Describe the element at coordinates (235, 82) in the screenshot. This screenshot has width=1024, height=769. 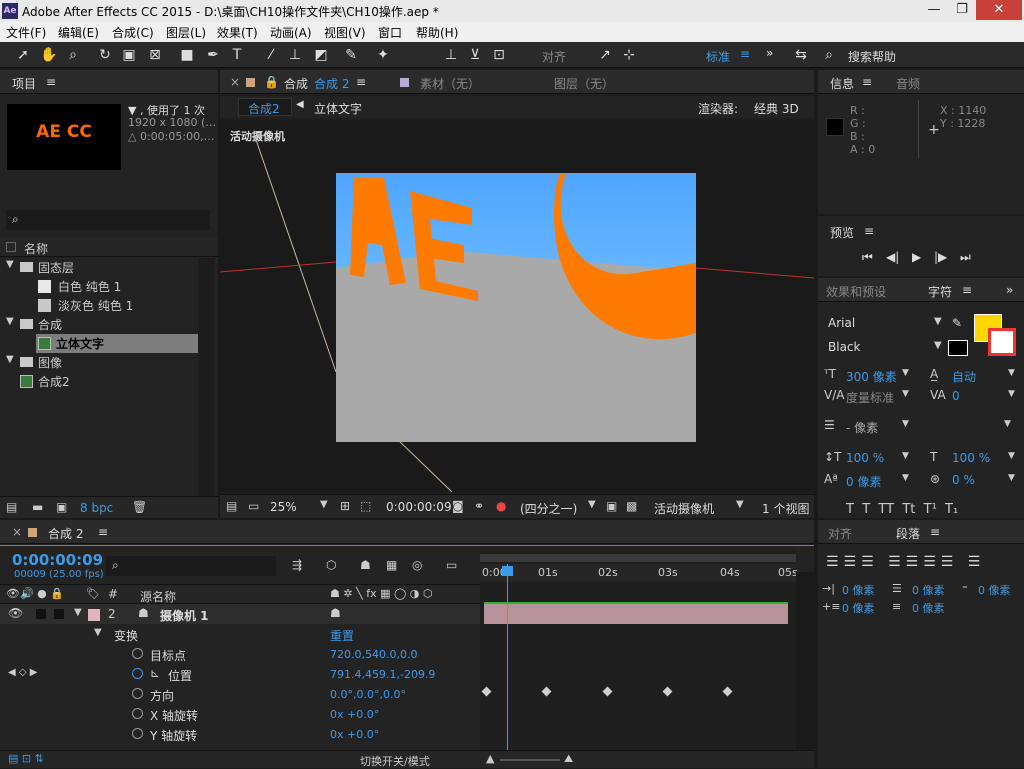
I see `close-tab-icon: ×` at that location.